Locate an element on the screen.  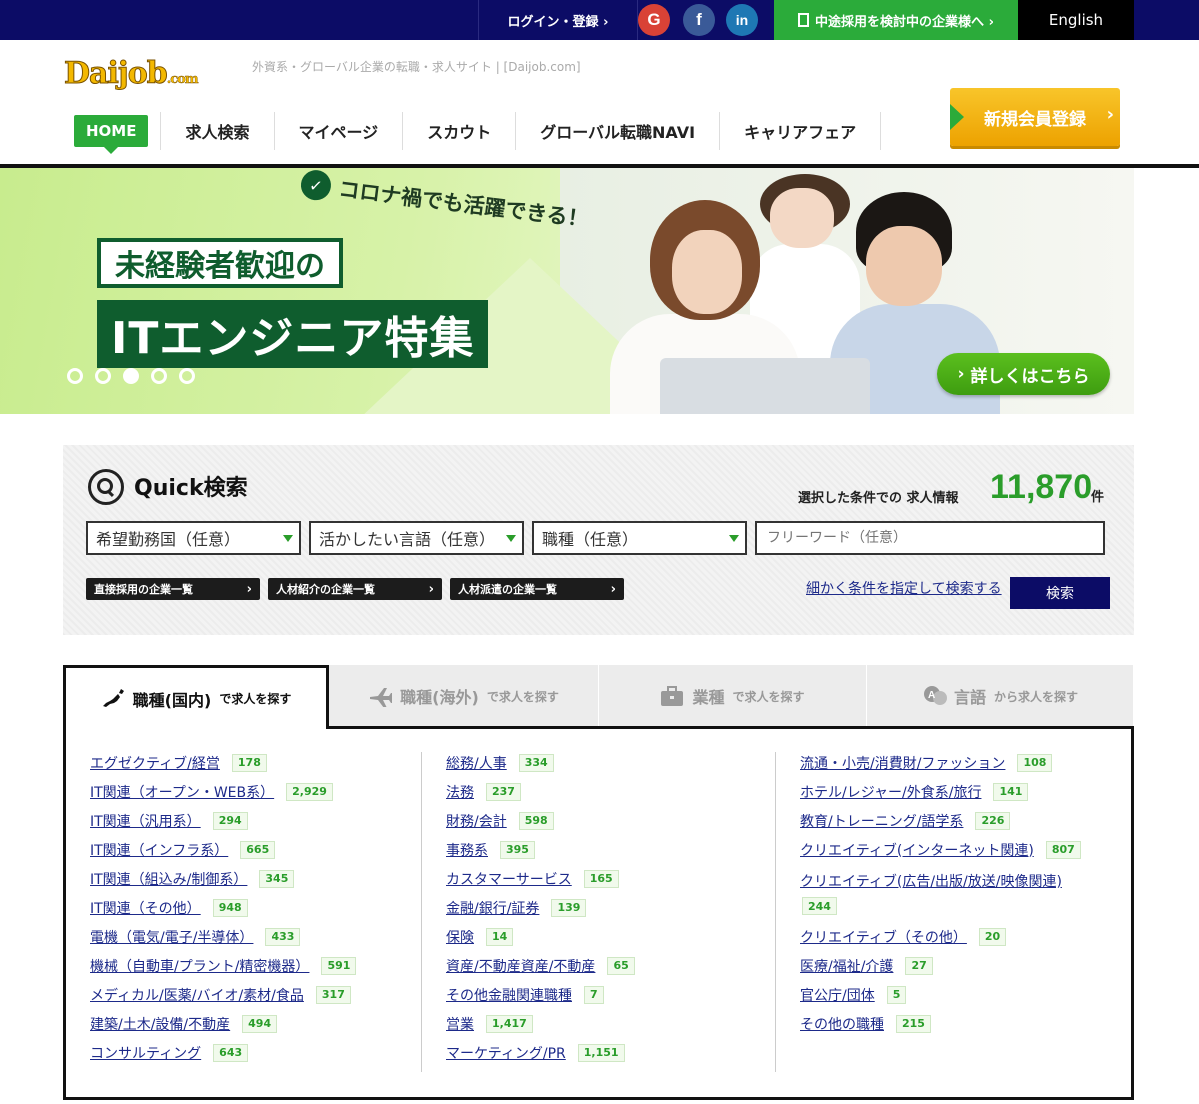
category-link: 電機（電気/電子/半導体） is located at coordinates (171, 937).